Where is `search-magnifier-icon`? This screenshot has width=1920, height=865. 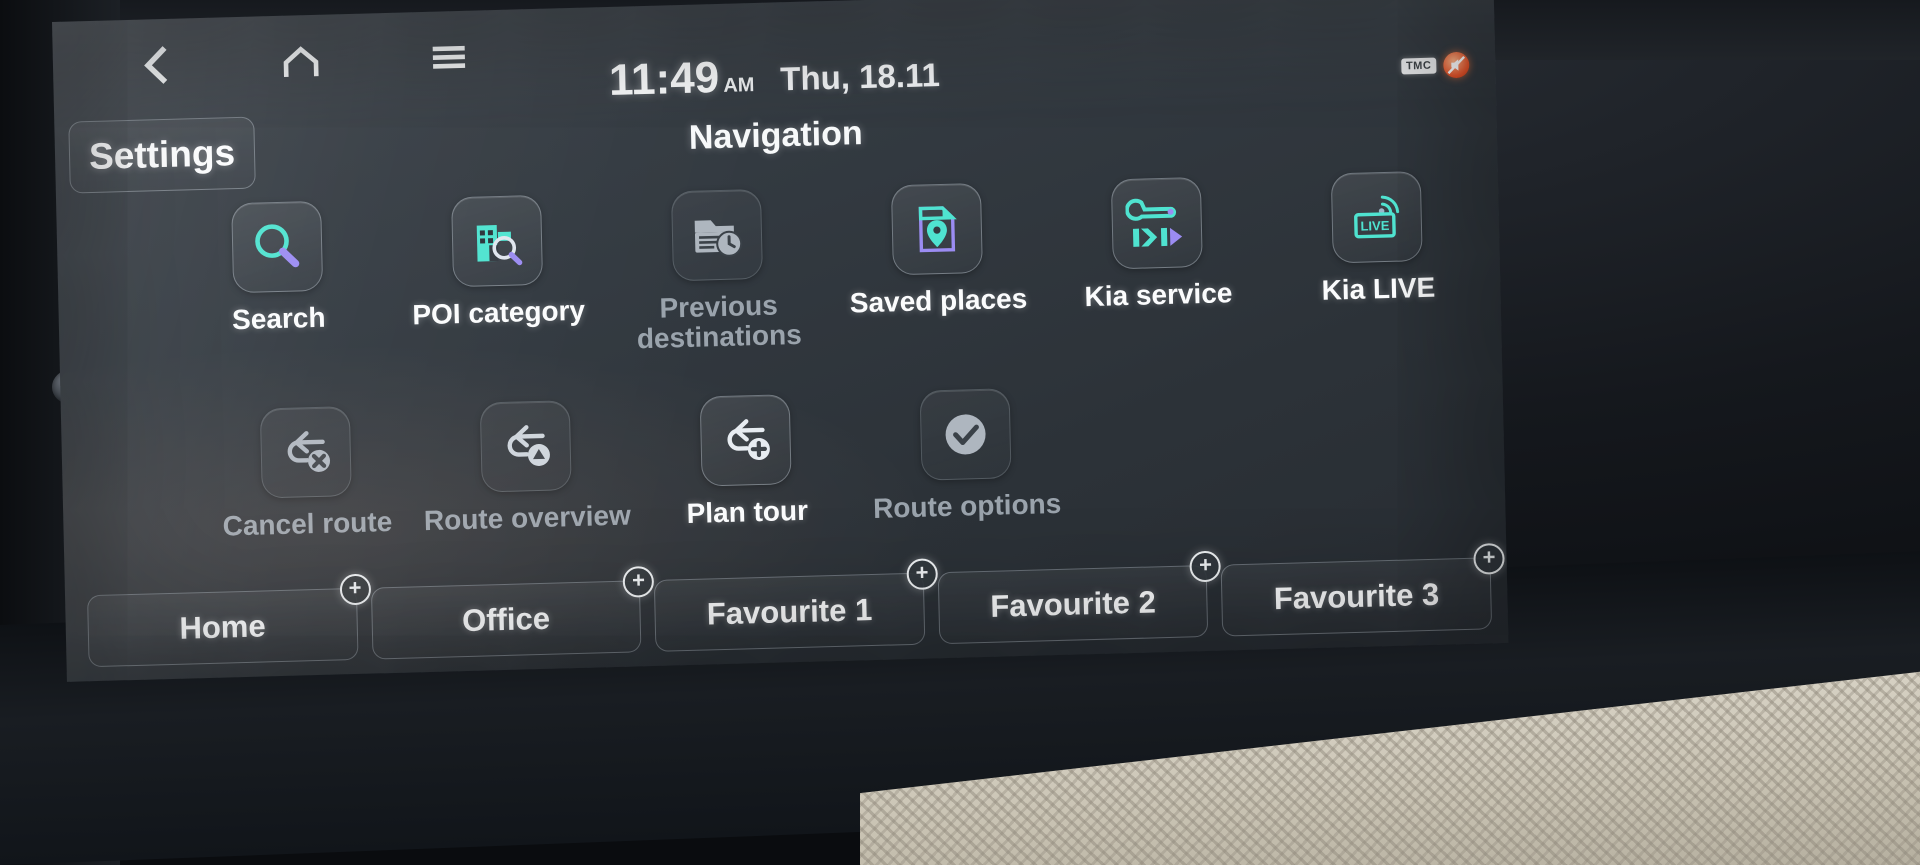 search-magnifier-icon is located at coordinates (277, 247).